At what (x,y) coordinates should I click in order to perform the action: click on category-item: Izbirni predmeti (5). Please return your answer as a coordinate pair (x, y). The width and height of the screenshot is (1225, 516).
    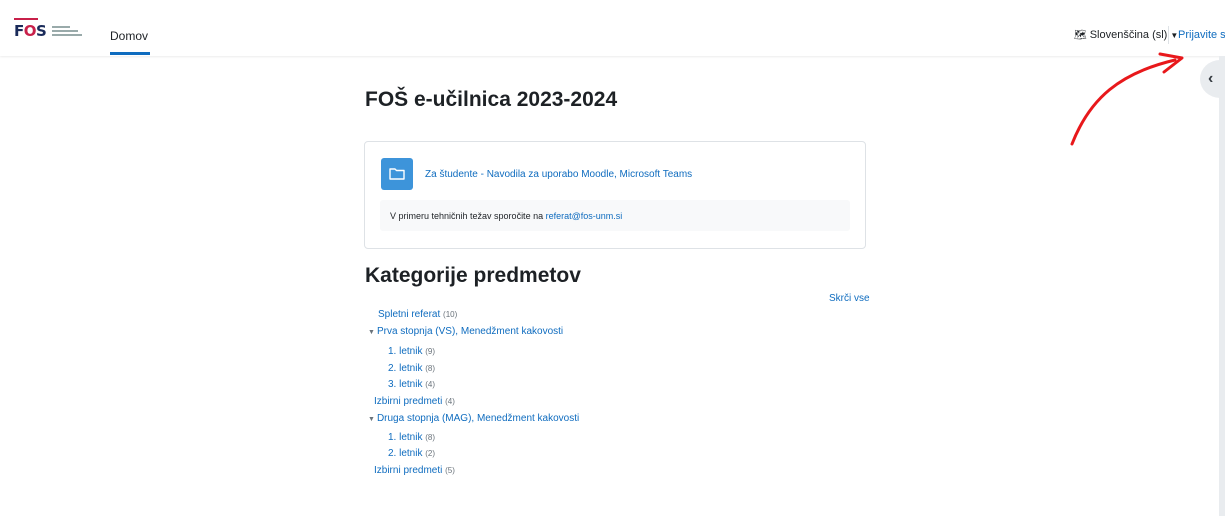
    Looking at the image, I should click on (414, 470).